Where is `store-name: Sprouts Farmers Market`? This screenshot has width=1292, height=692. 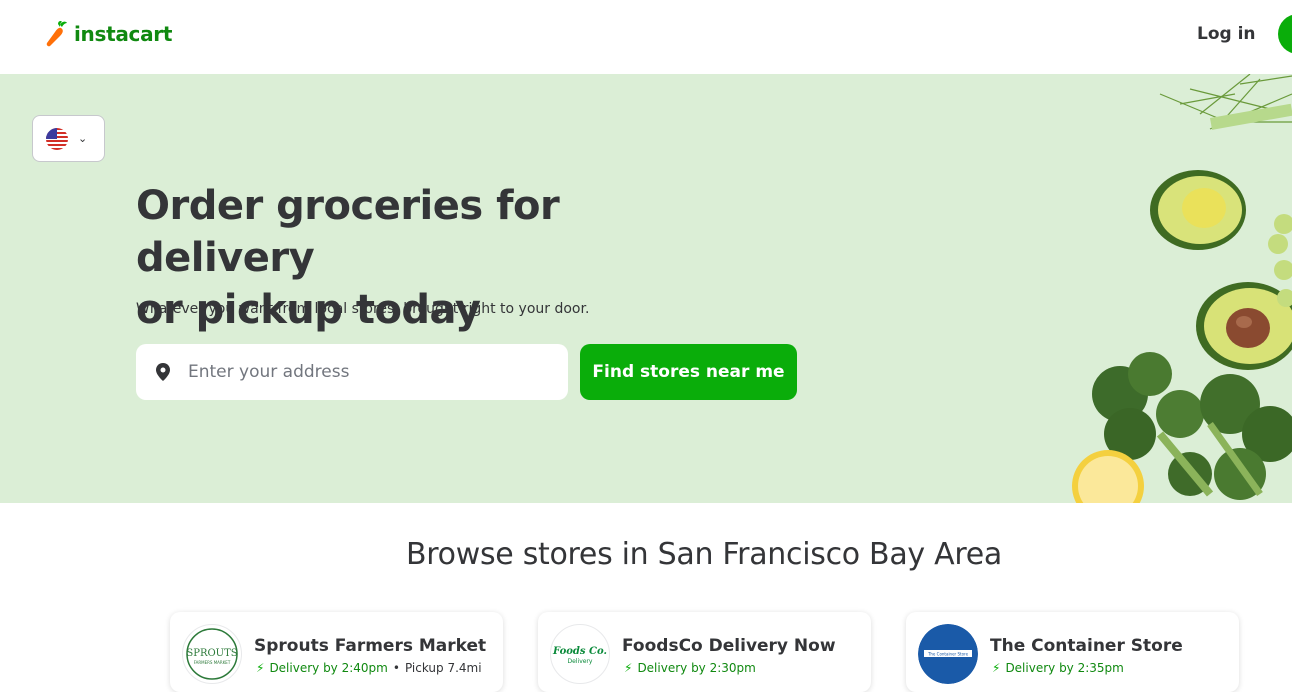 store-name: Sprouts Farmers Market is located at coordinates (370, 646).